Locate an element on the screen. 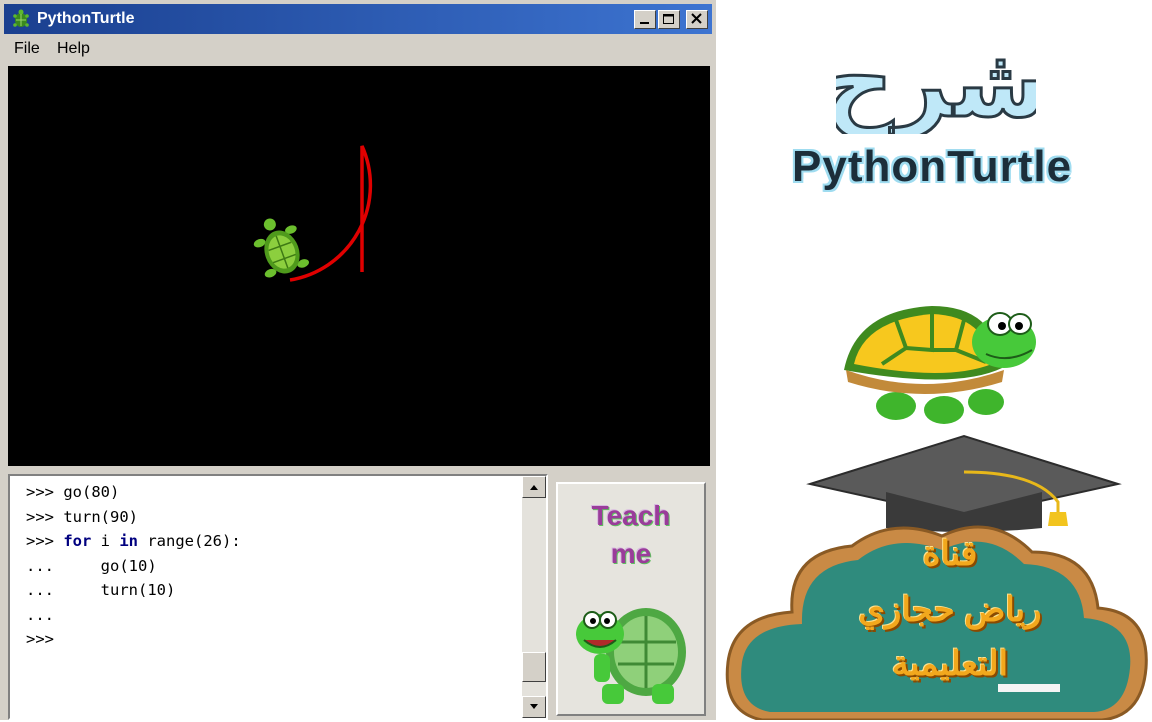 The image size is (1152, 722). brand-title: PythonTurtle is located at coordinates (932, 166).